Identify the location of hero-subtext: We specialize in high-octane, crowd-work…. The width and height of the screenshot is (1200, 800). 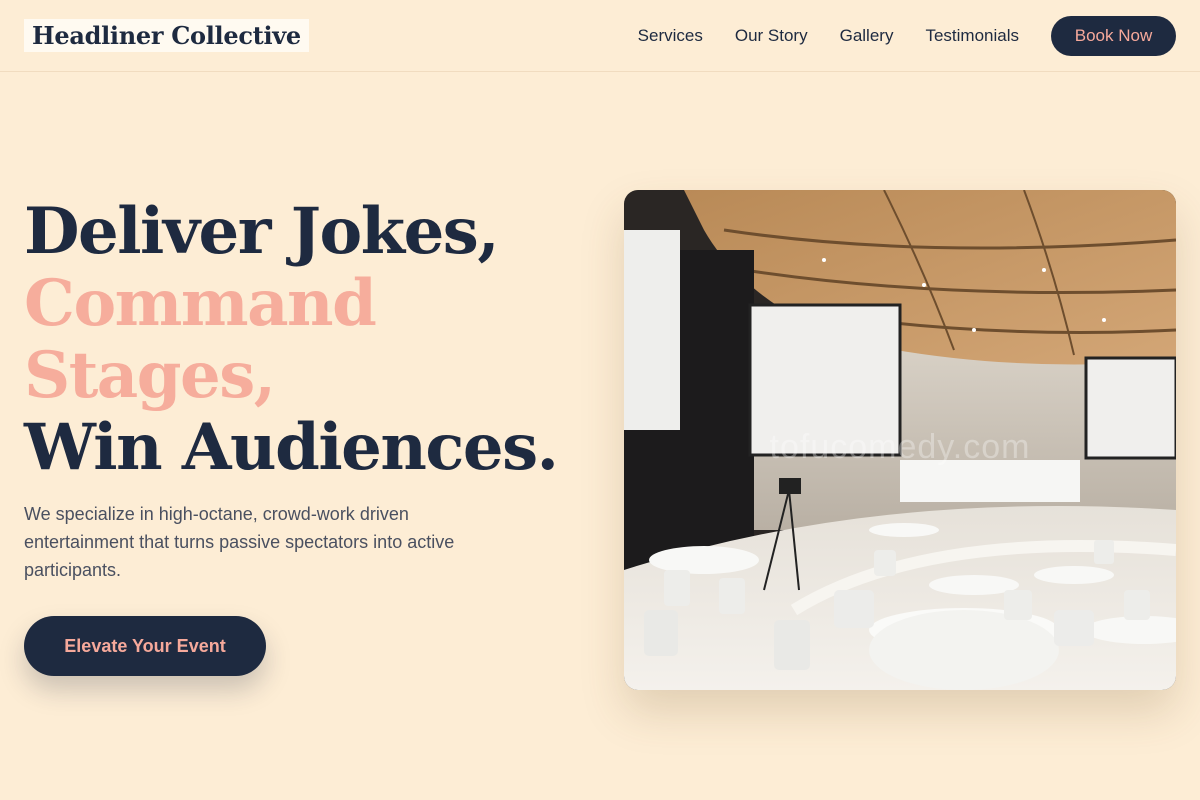
(239, 542).